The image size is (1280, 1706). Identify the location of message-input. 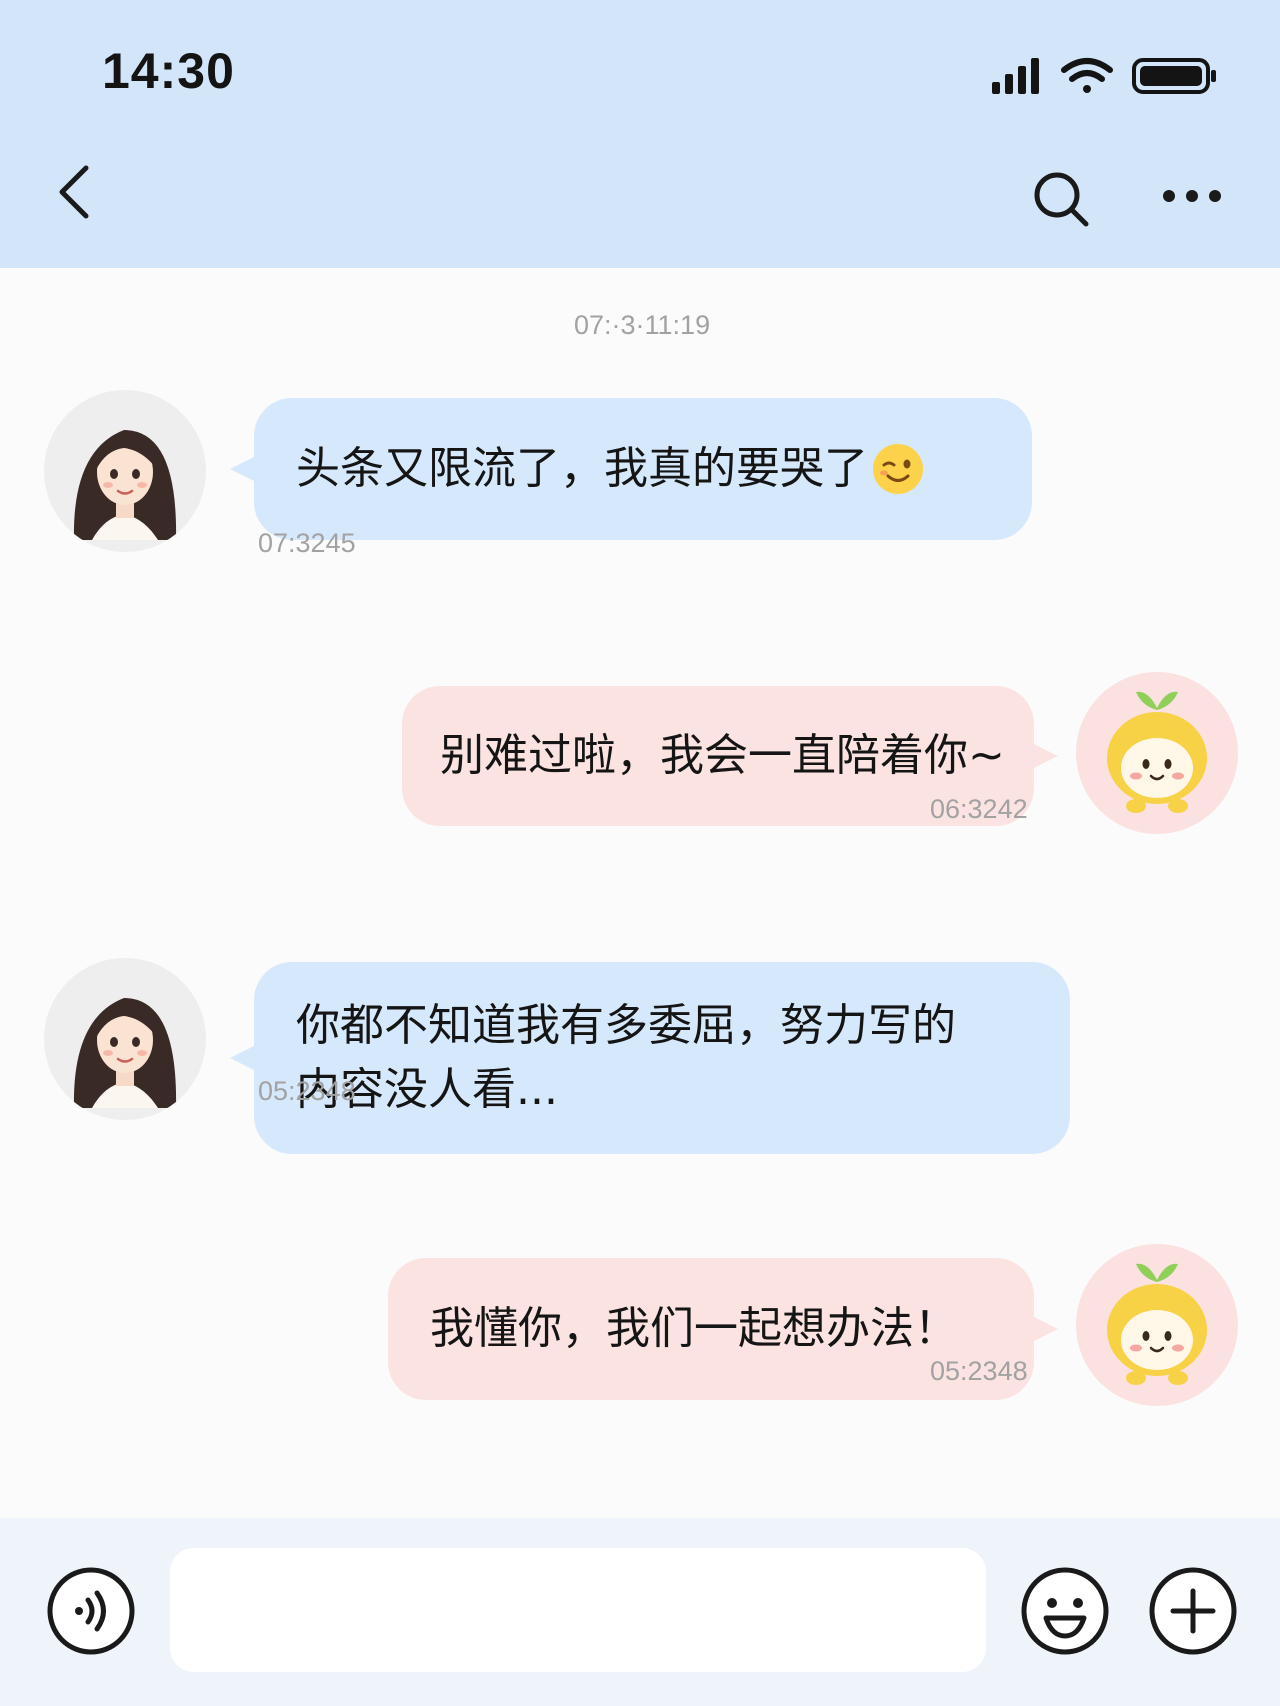
(578, 1610).